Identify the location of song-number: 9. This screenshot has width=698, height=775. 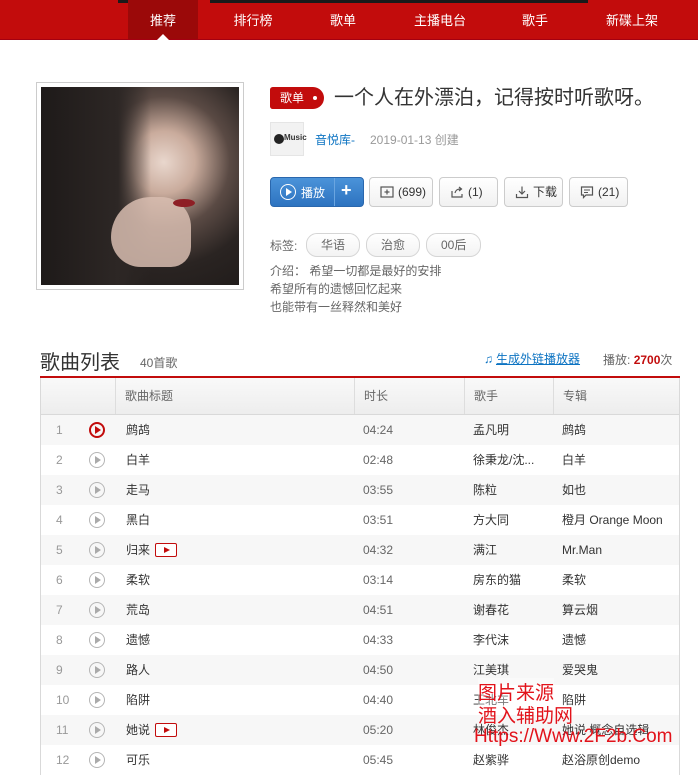
(59, 670).